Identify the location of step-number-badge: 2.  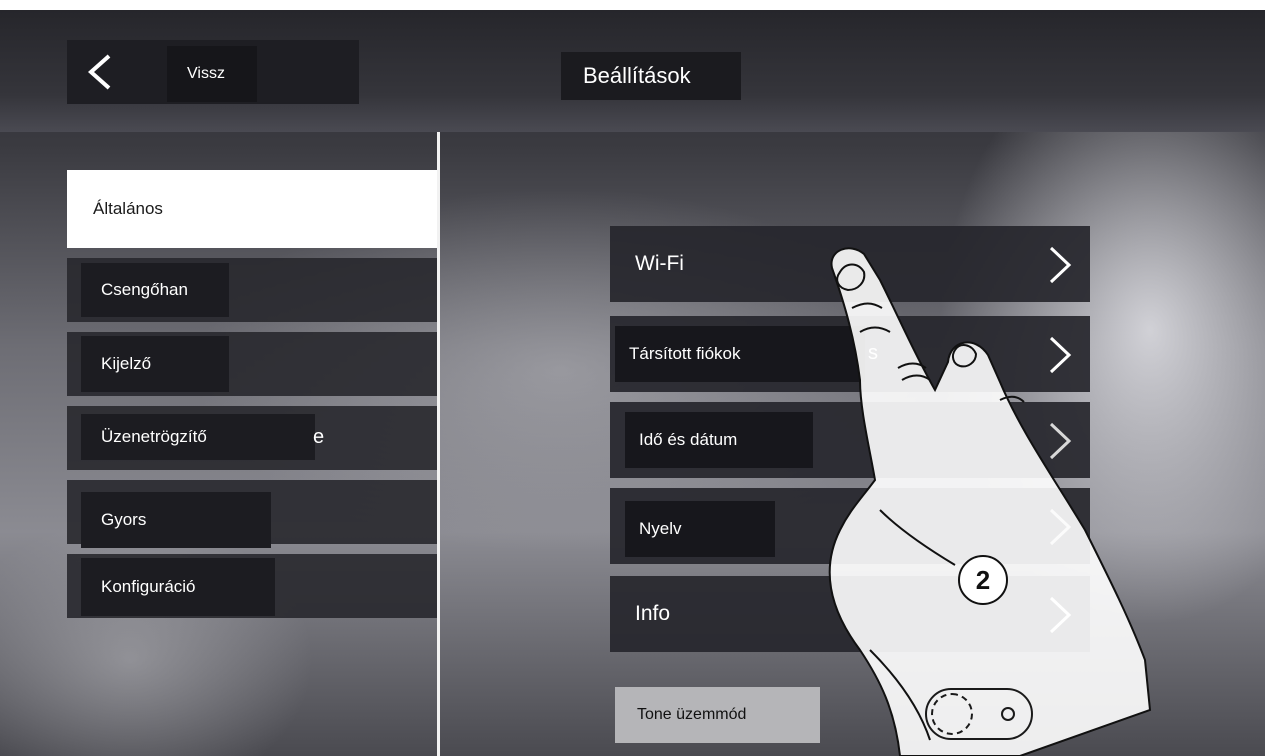
(983, 580).